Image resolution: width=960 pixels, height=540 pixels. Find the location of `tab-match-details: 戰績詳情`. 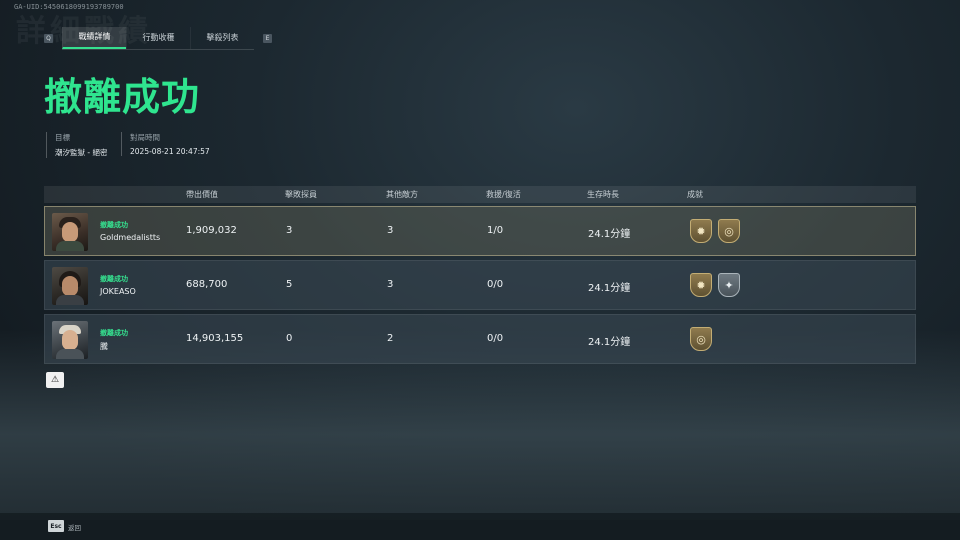

tab-match-details: 戰績詳情 is located at coordinates (94, 37).